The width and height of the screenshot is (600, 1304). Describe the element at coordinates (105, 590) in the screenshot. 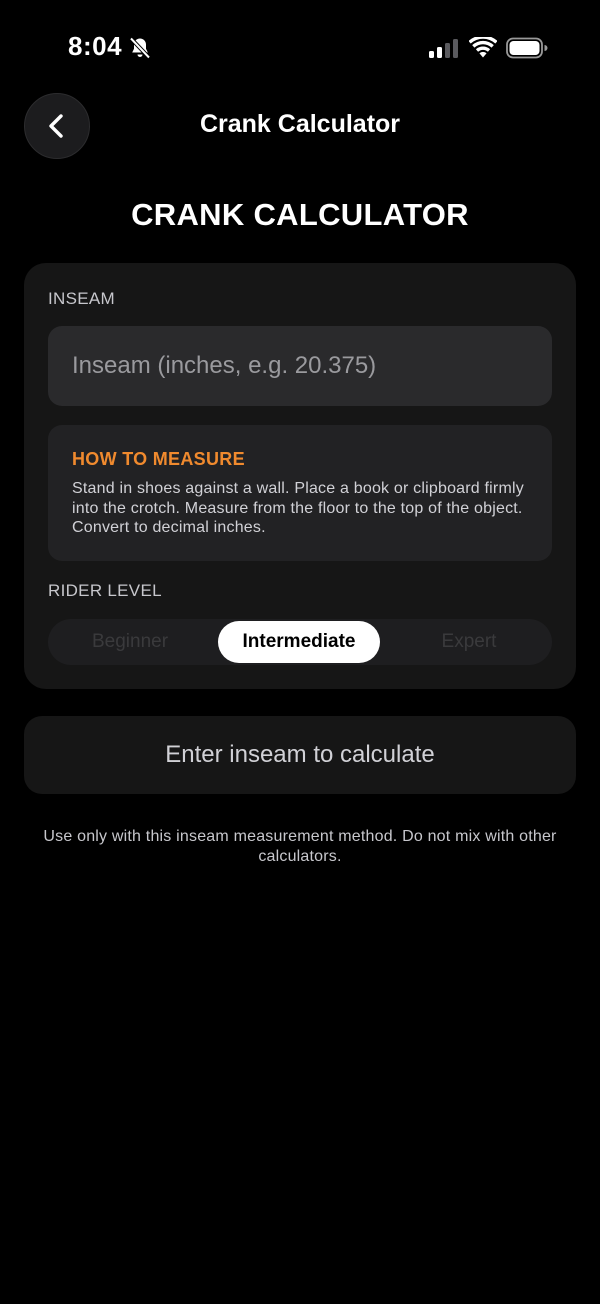

I see `rider-level-label: RIDER LEVEL` at that location.